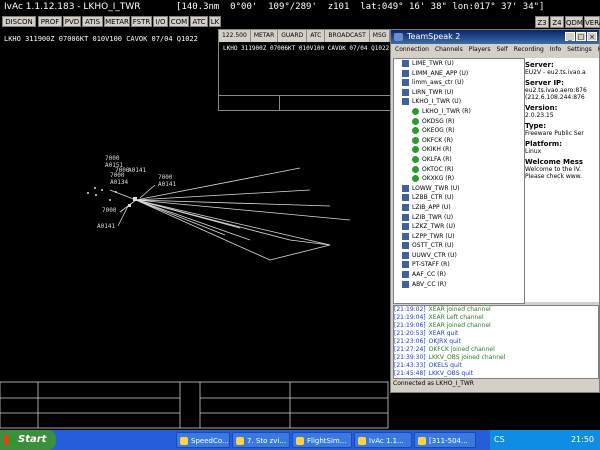 This screenshot has height=450, width=600. I want to click on maximize-icon: □, so click(581, 36).